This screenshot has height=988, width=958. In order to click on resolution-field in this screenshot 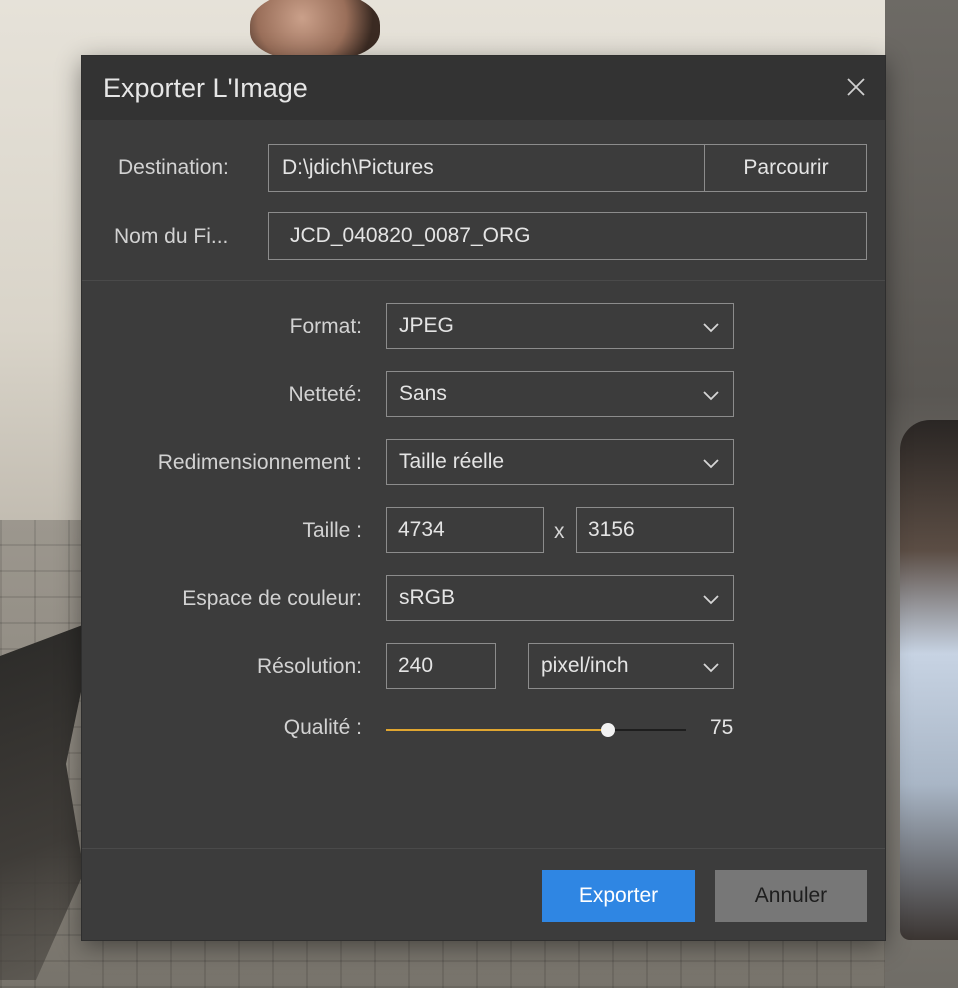, I will do `click(441, 666)`.